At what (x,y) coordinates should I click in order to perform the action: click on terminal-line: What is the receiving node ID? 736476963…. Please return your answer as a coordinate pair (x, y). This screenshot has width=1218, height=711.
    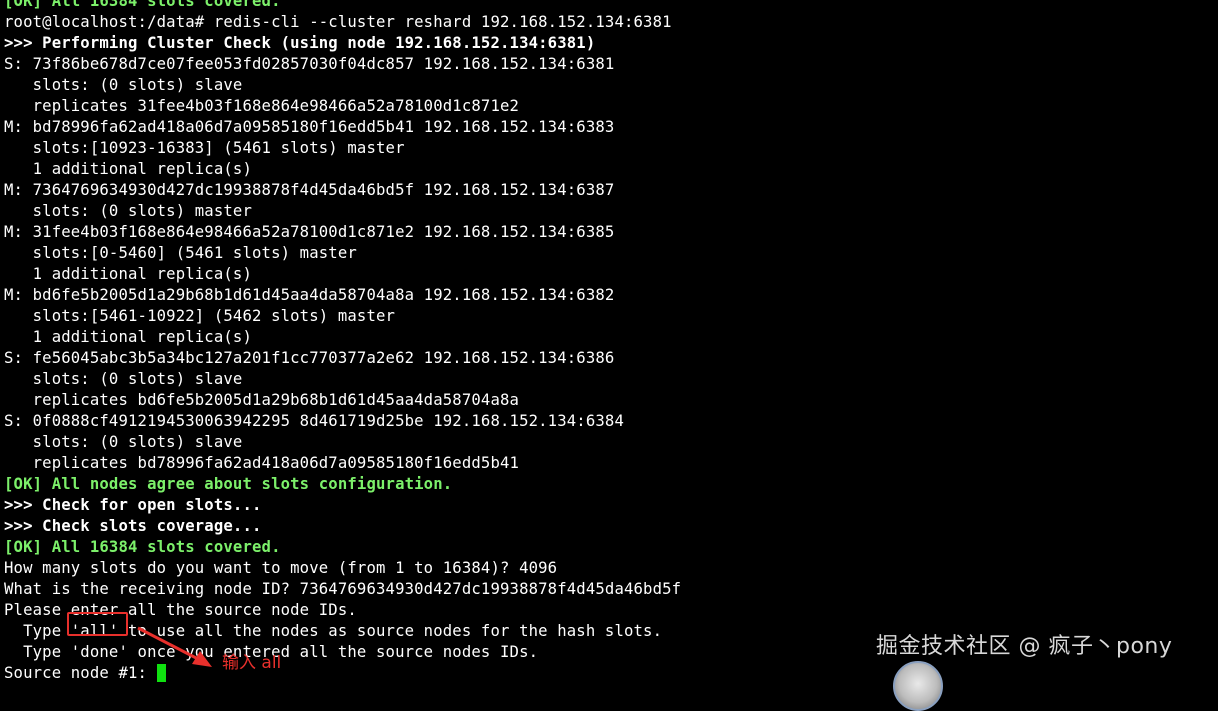
    Looking at the image, I should click on (343, 589).